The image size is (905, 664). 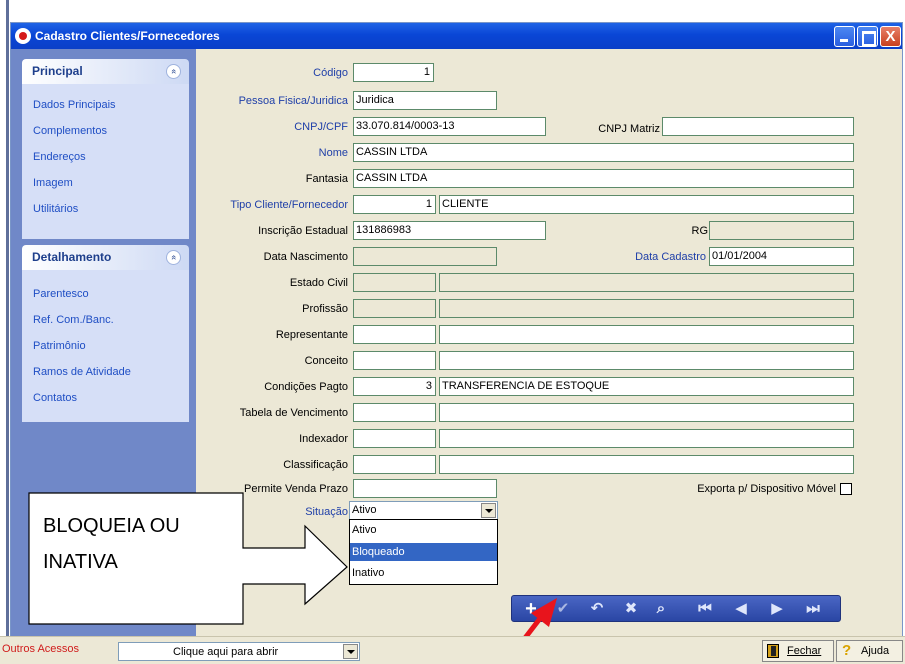 What do you see at coordinates (226, 652) in the screenshot?
I see `outros-acessos-text: Clique aqui para abrir` at bounding box center [226, 652].